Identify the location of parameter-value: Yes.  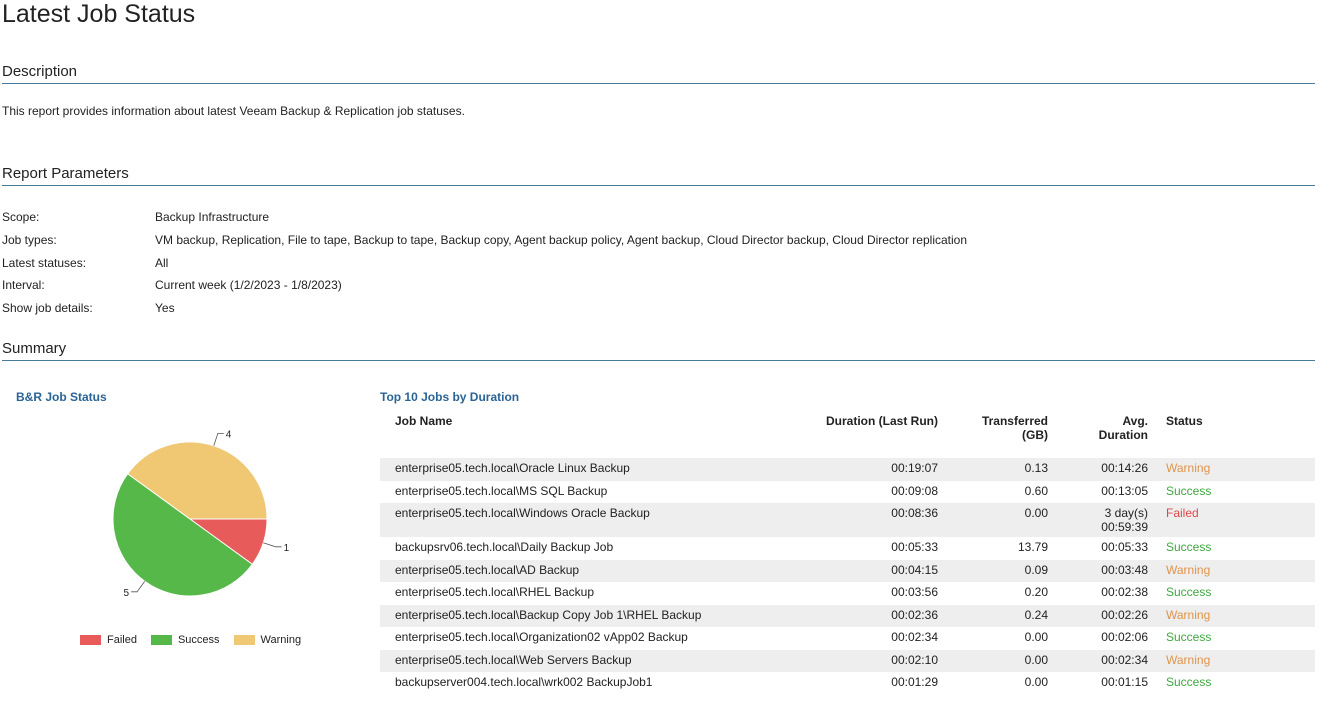
(165, 308).